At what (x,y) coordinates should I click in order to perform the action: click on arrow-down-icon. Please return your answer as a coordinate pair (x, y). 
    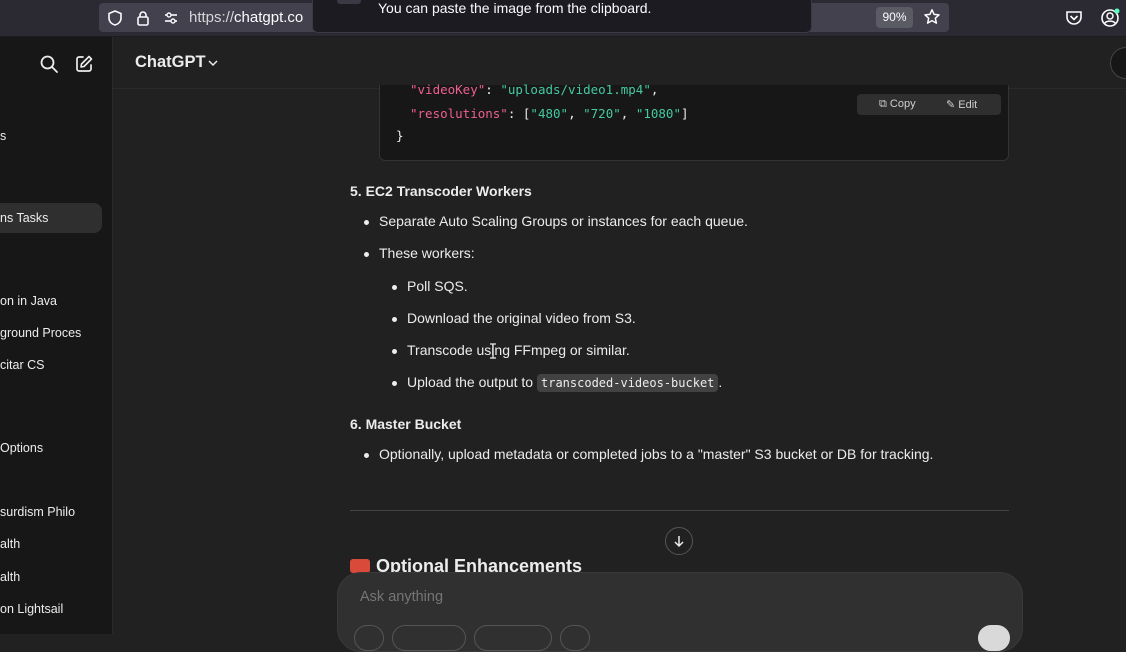
    Looking at the image, I should click on (679, 542).